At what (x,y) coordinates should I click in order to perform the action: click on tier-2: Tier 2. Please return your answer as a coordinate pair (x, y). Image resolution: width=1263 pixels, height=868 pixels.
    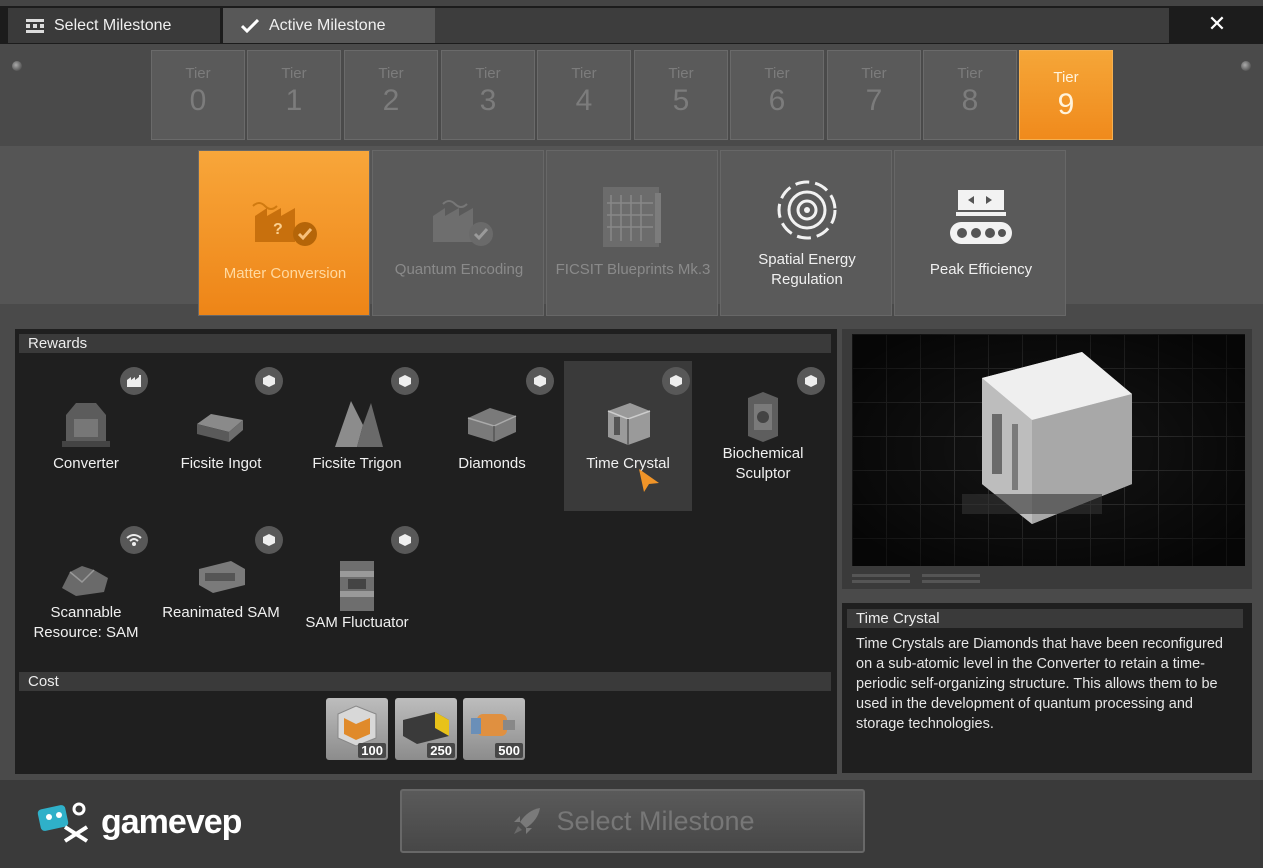
    Looking at the image, I should click on (391, 95).